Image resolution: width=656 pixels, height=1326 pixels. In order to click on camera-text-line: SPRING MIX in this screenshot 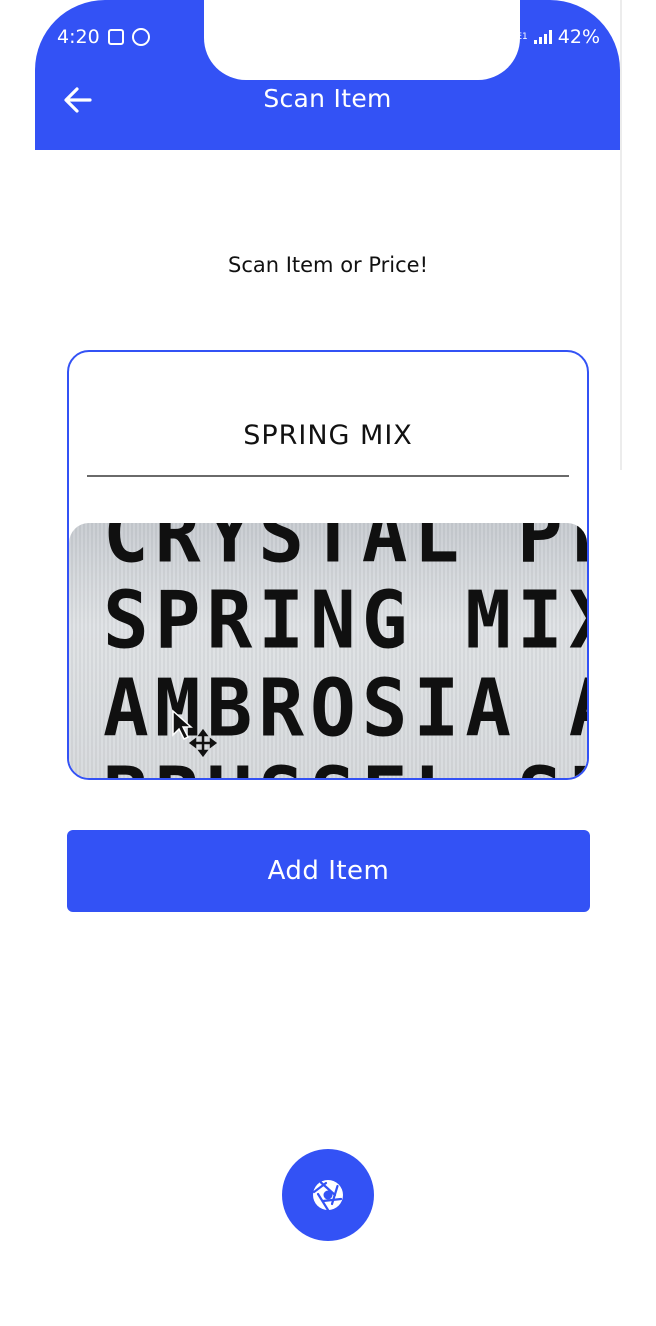, I will do `click(345, 619)`.